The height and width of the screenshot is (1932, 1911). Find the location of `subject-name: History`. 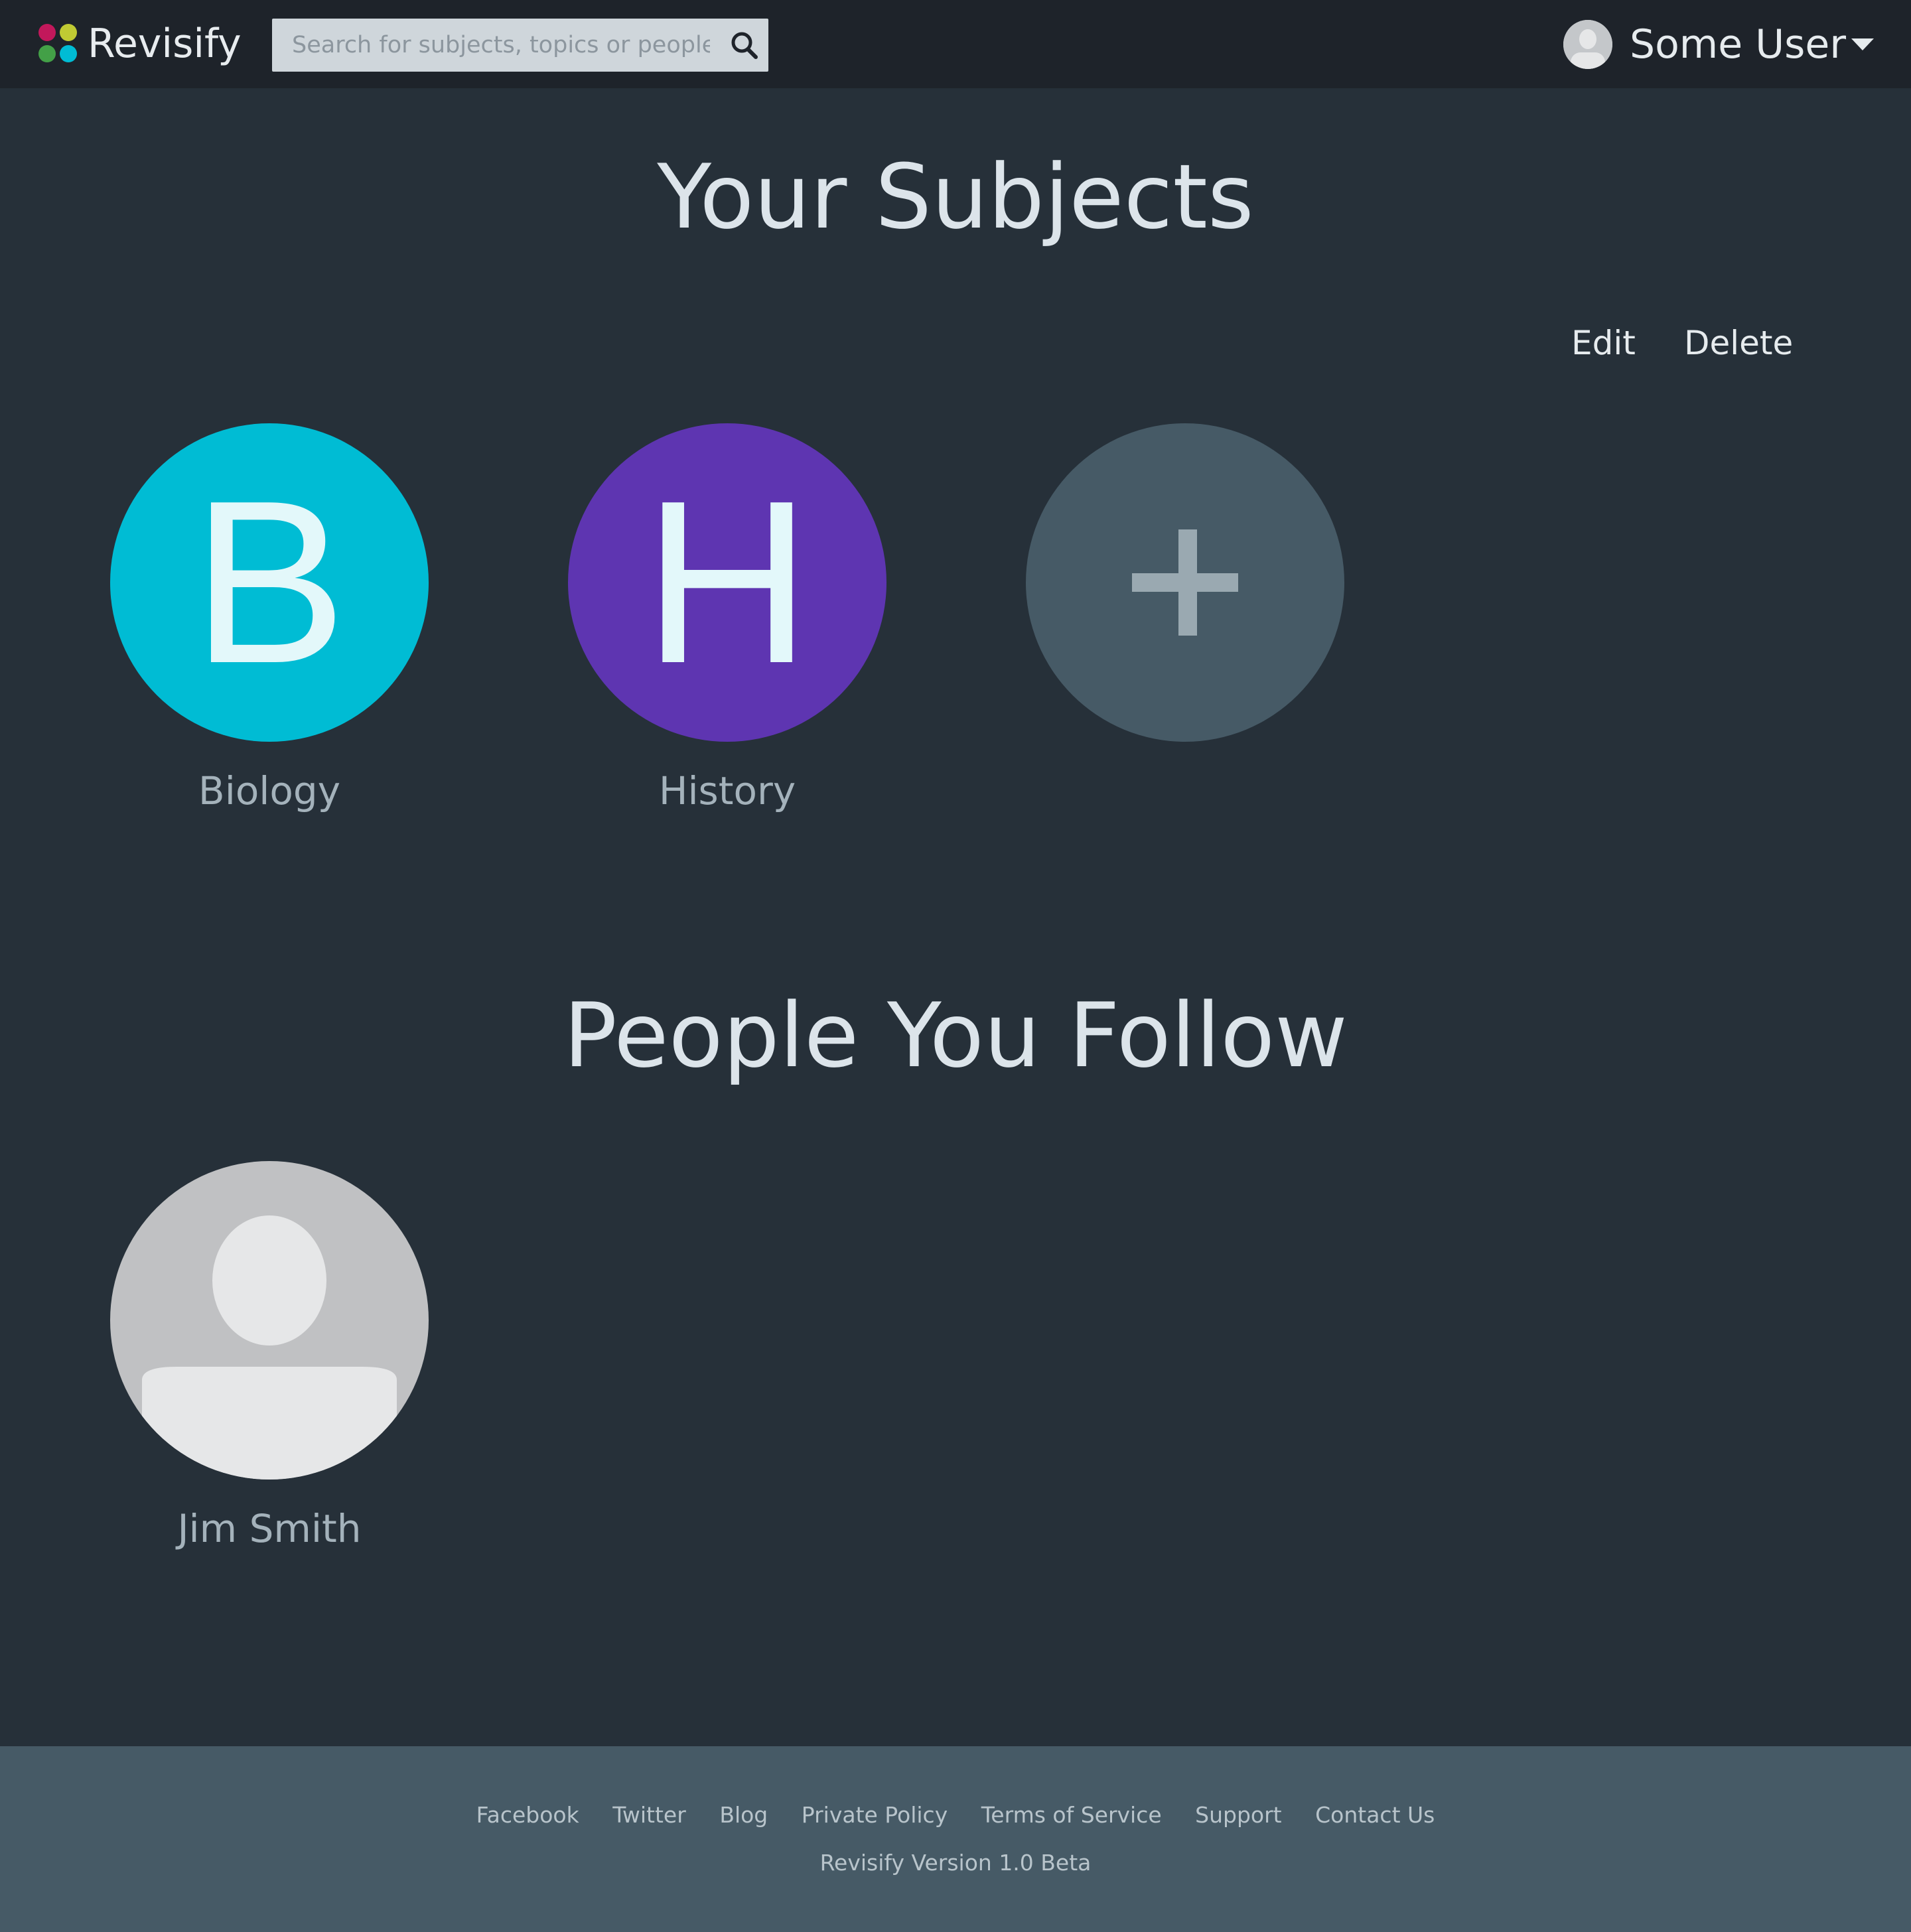

subject-name: History is located at coordinates (727, 790).